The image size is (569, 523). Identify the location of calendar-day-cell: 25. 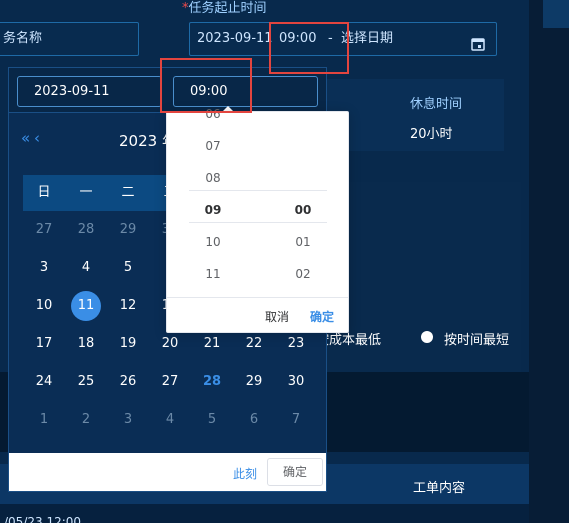
(86, 382).